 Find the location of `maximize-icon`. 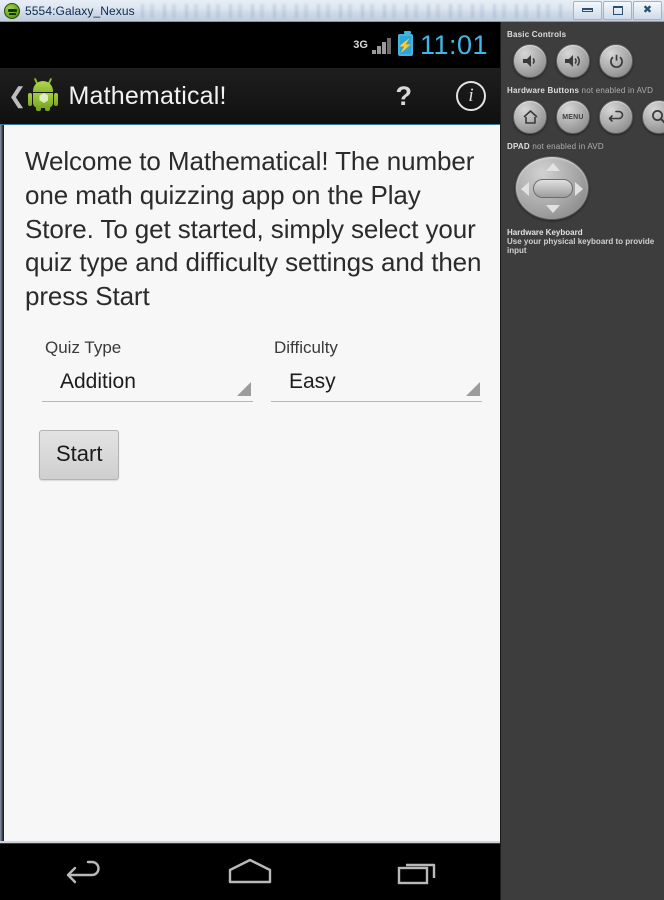

maximize-icon is located at coordinates (617, 10).